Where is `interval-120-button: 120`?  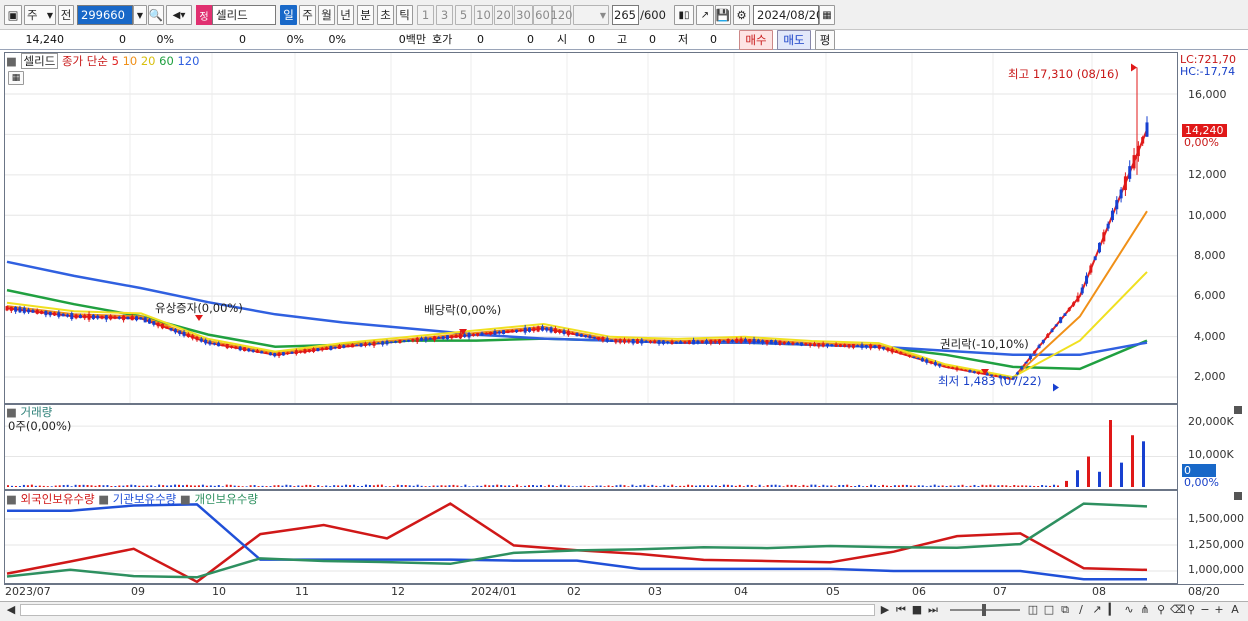
interval-120-button: 120 is located at coordinates (561, 15).